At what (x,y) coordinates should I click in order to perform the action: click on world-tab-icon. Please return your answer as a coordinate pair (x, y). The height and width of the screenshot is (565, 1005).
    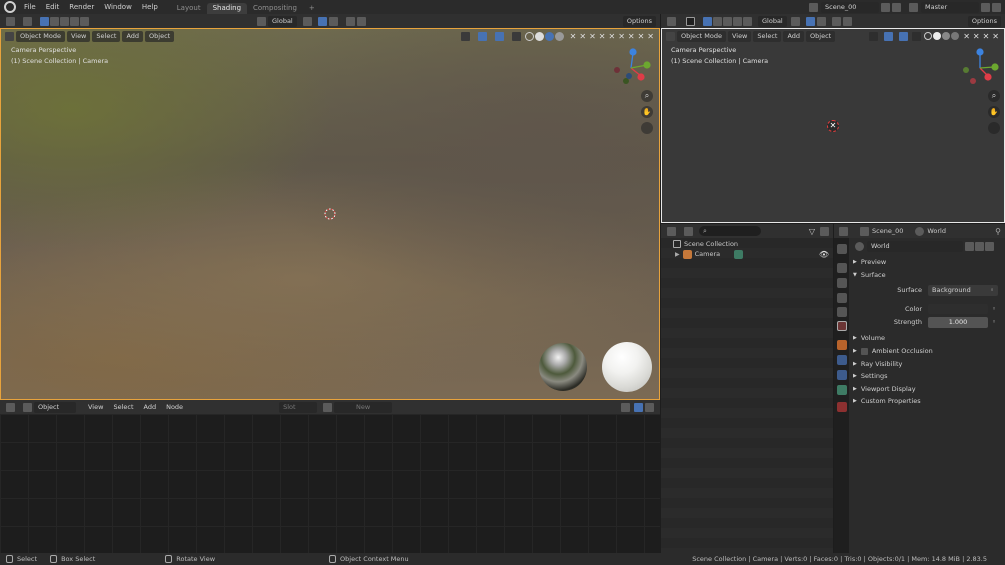
    Looking at the image, I should click on (842, 326).